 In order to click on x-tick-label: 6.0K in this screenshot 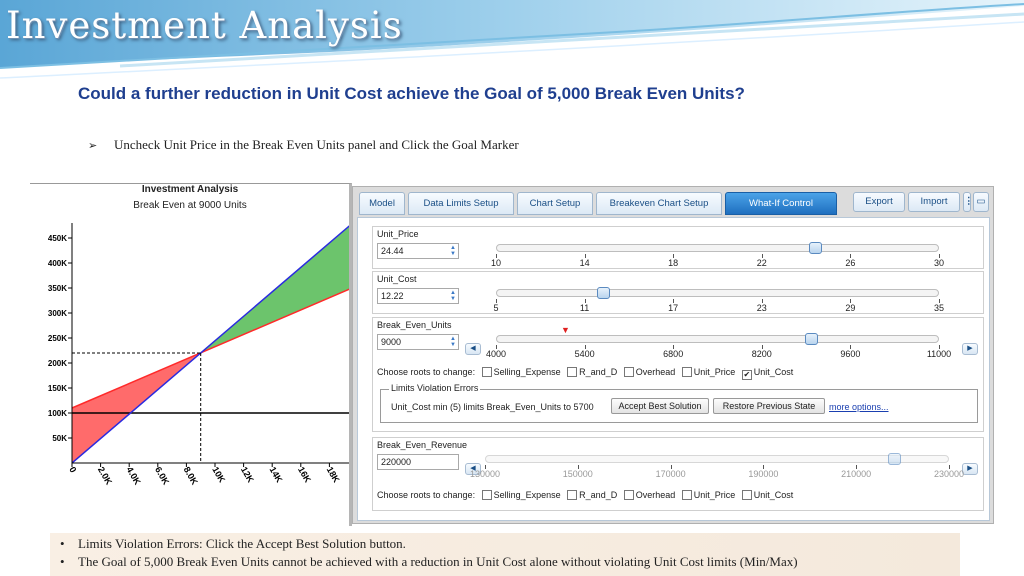, I will do `click(162, 476)`.